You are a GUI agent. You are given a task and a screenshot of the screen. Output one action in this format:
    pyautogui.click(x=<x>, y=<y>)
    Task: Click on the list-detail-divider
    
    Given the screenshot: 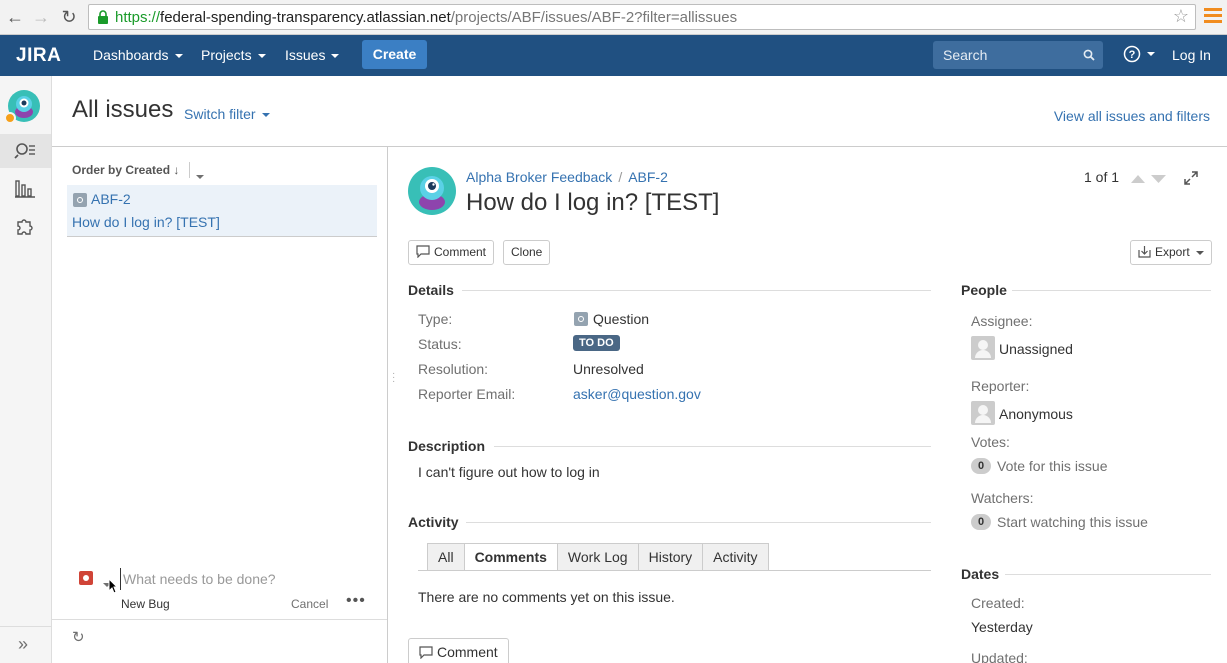 What is the action you would take?
    pyautogui.click(x=387, y=405)
    